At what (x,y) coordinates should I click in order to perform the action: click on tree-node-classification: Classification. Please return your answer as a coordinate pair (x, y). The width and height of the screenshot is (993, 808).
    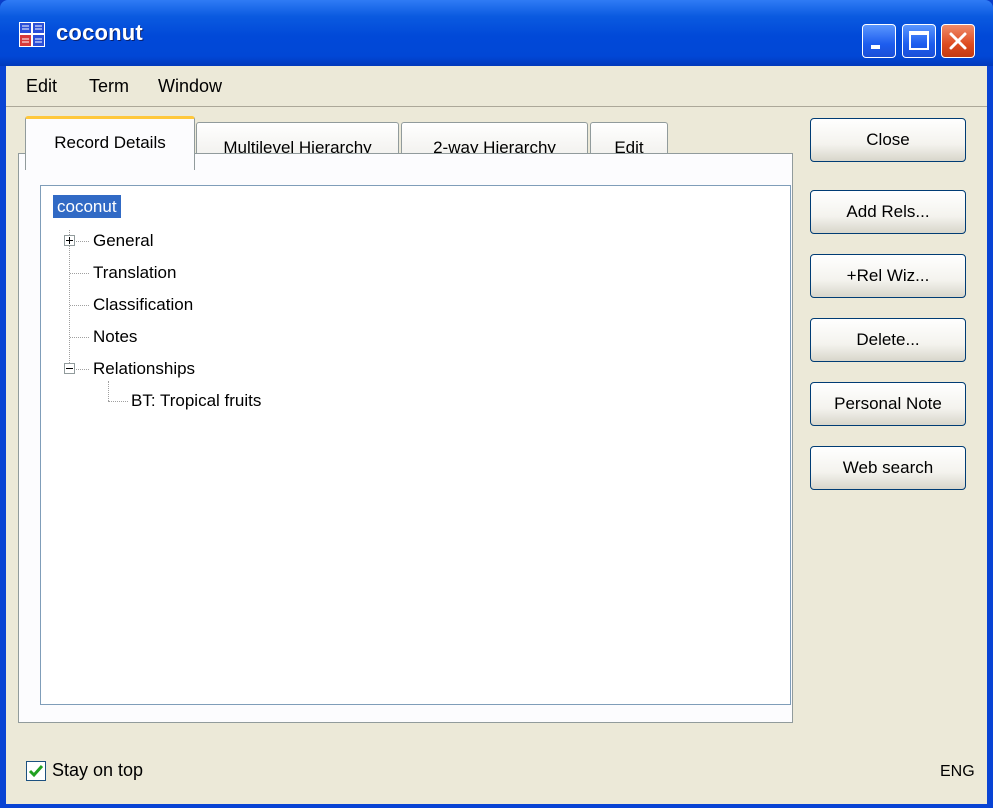
    Looking at the image, I should click on (143, 305).